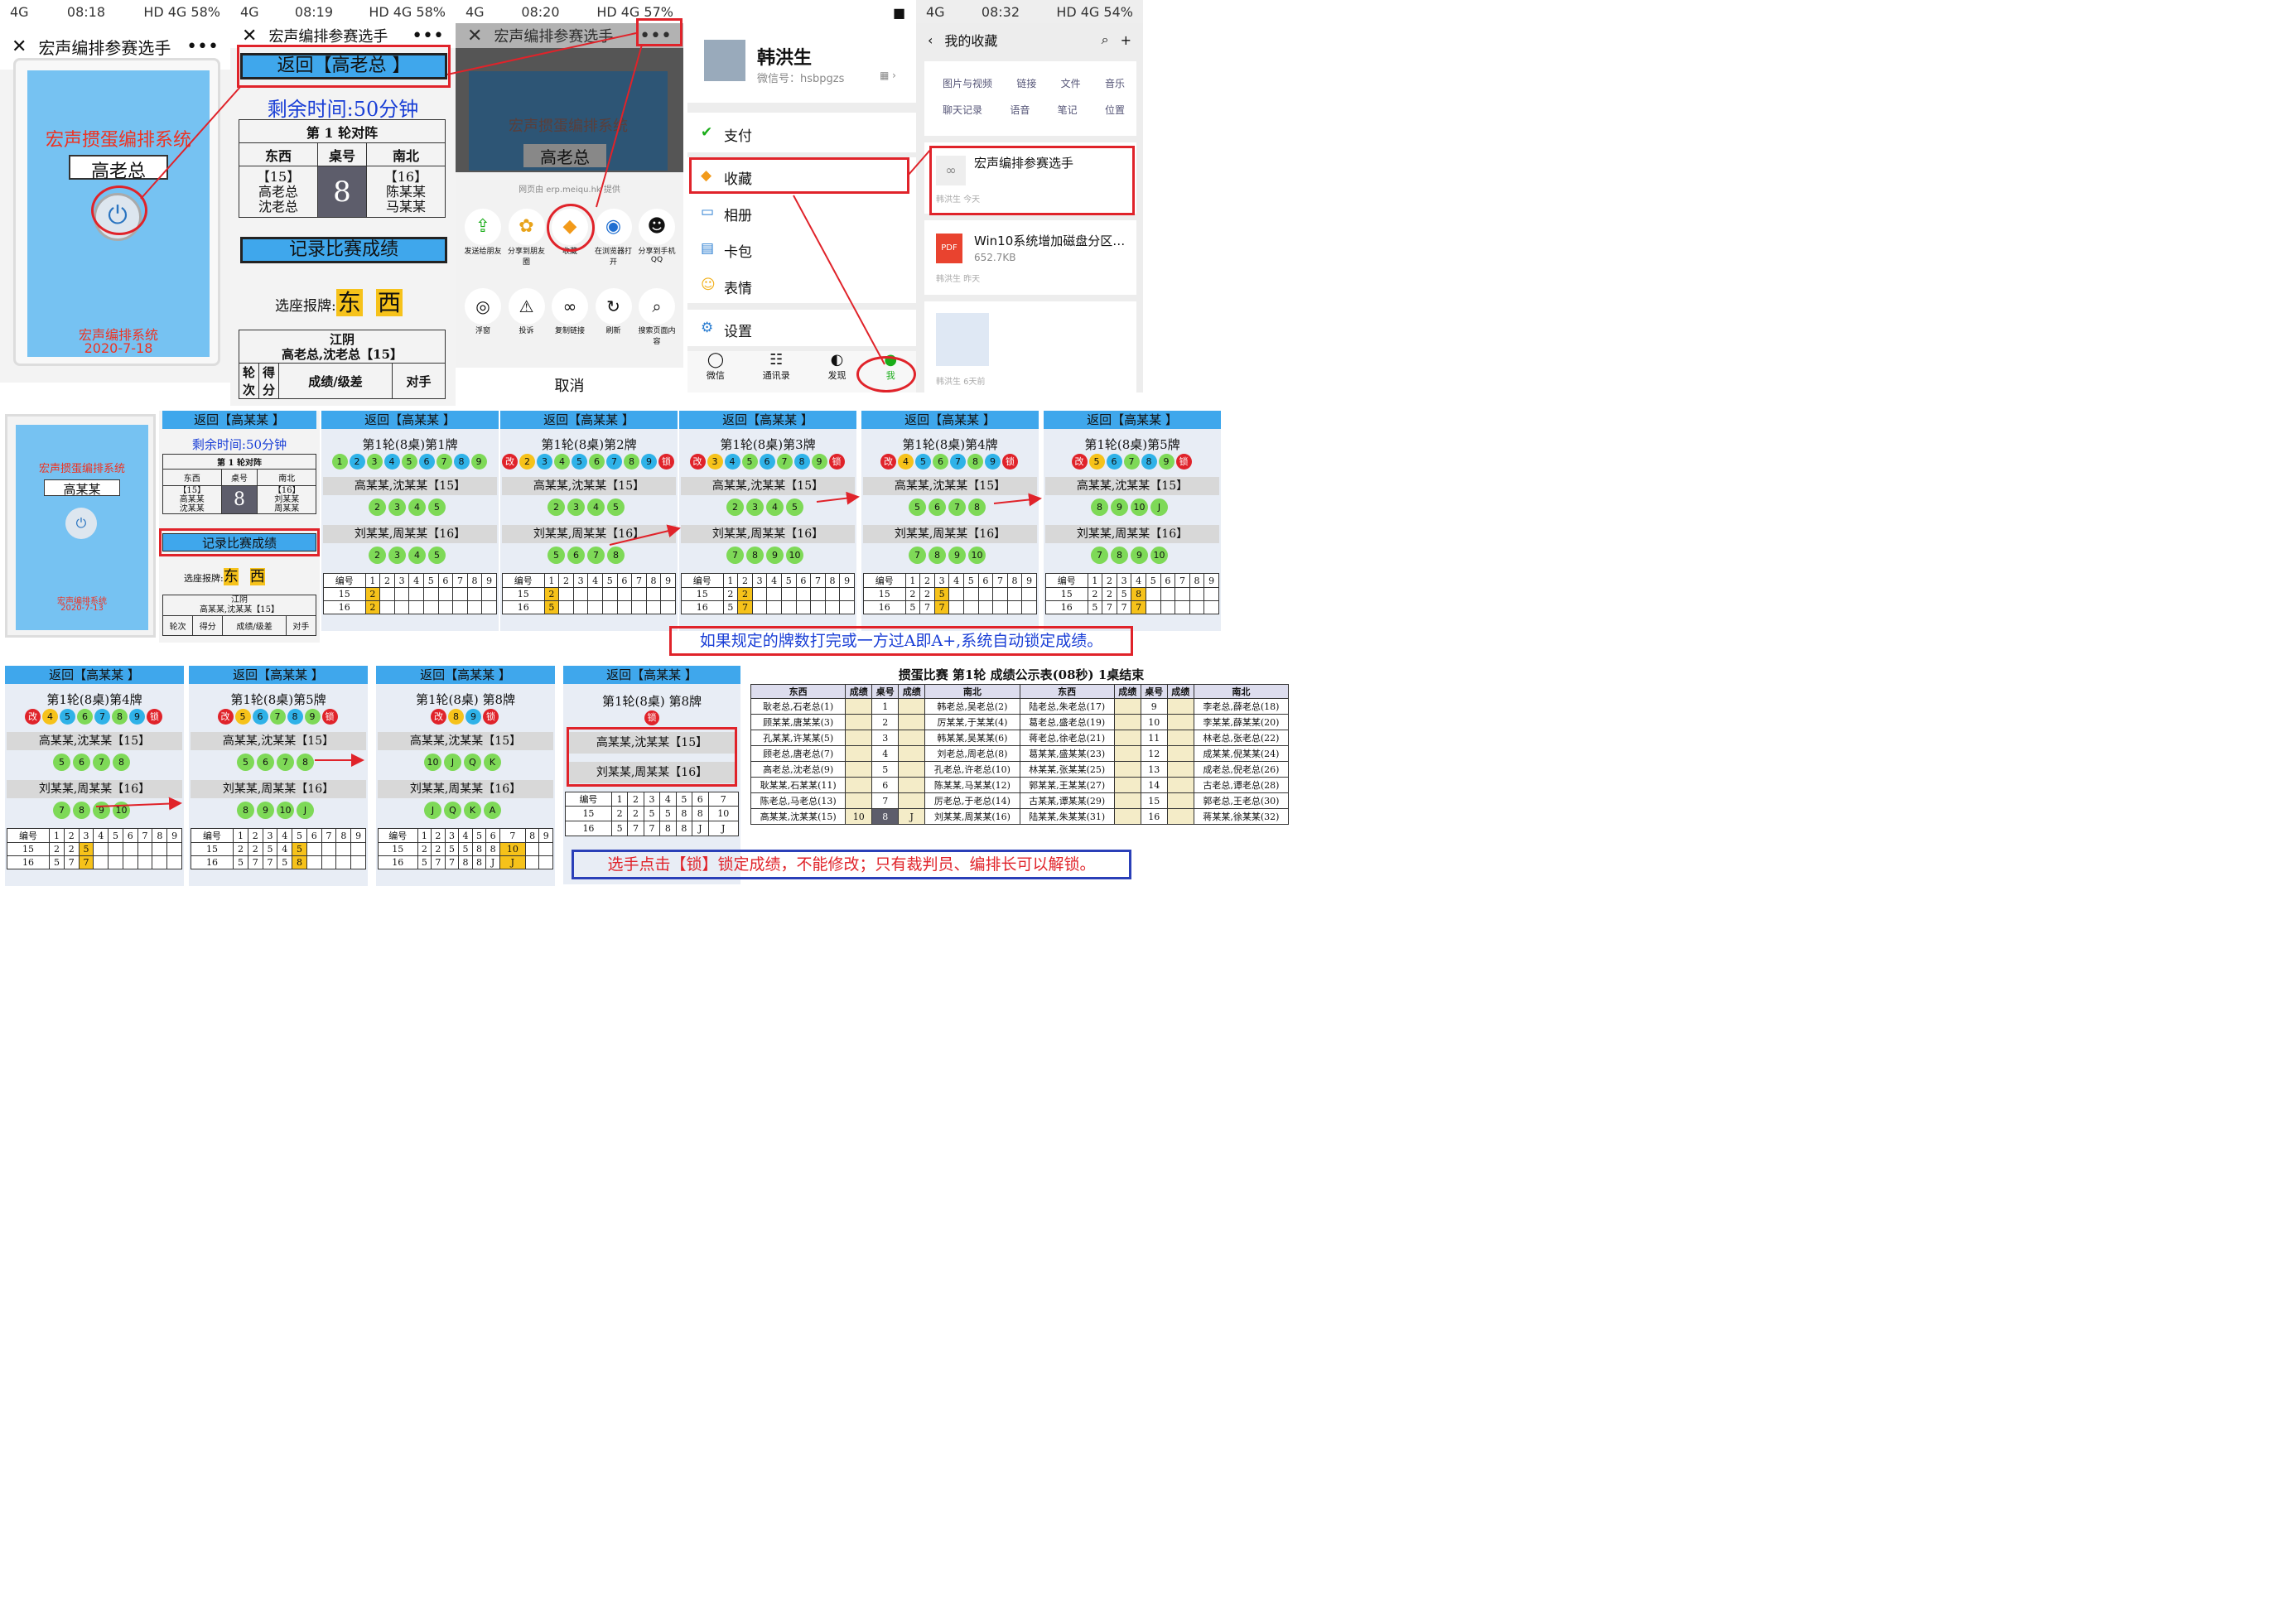  I want to click on grid-row: 15 2 2 5, so click(94, 849).